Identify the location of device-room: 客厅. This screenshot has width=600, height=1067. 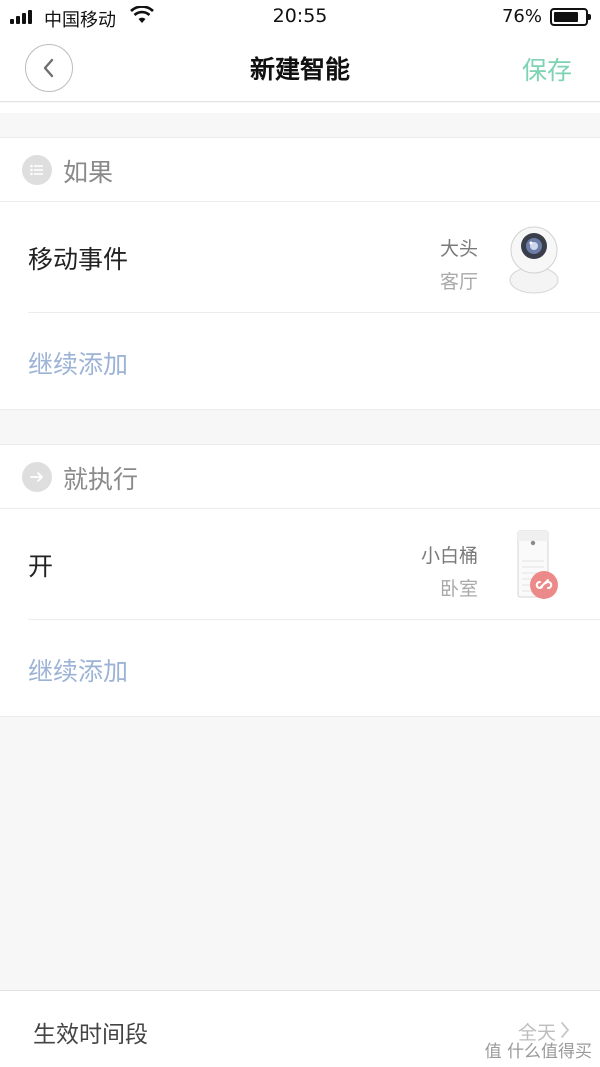
(458, 282).